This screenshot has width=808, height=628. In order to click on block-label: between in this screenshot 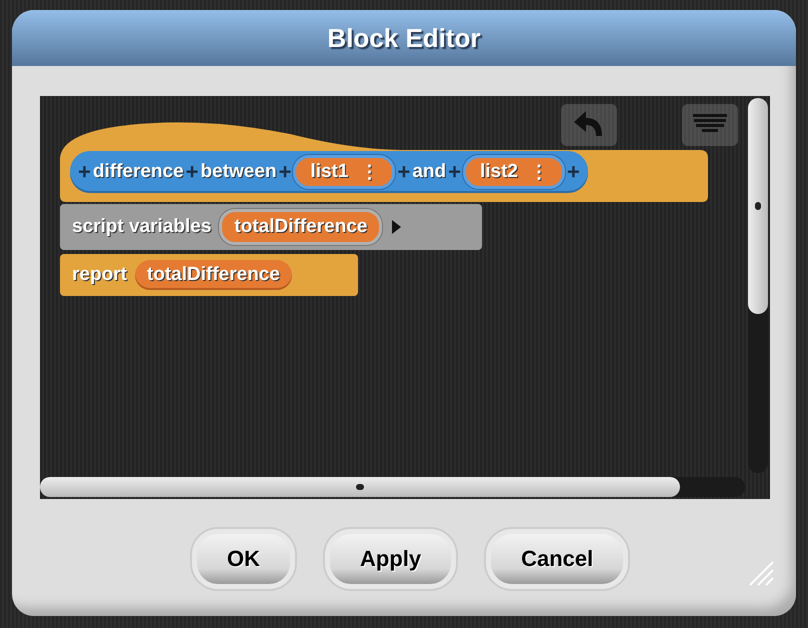, I will do `click(238, 172)`.